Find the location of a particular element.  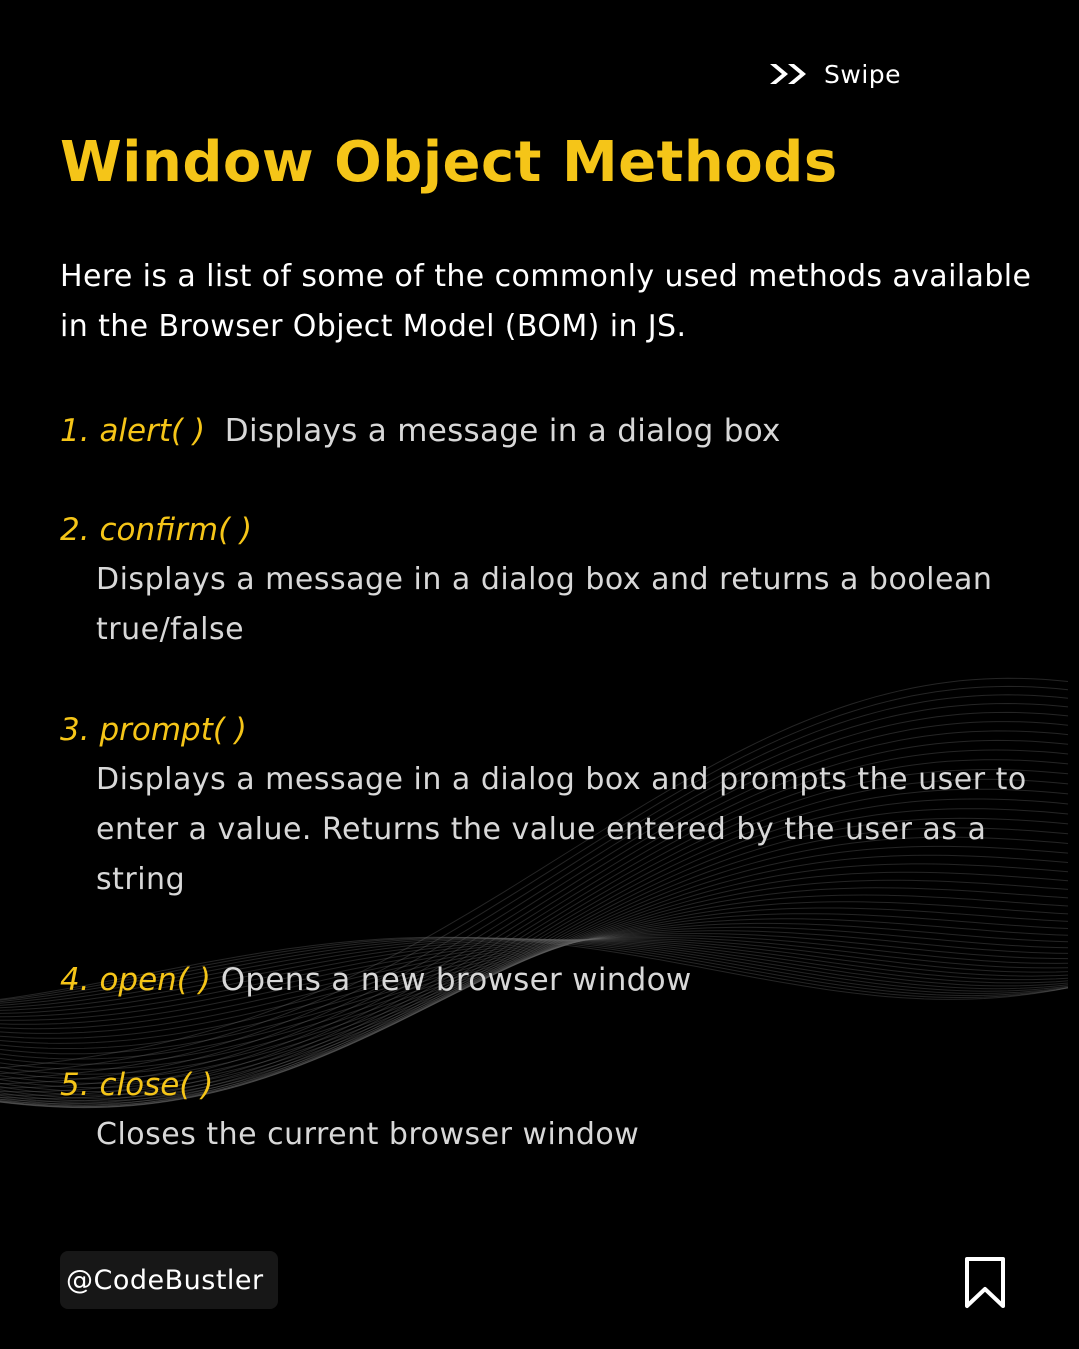

method-item-open: 4. open( ) Opens a new browser window is located at coordinates (550, 980).